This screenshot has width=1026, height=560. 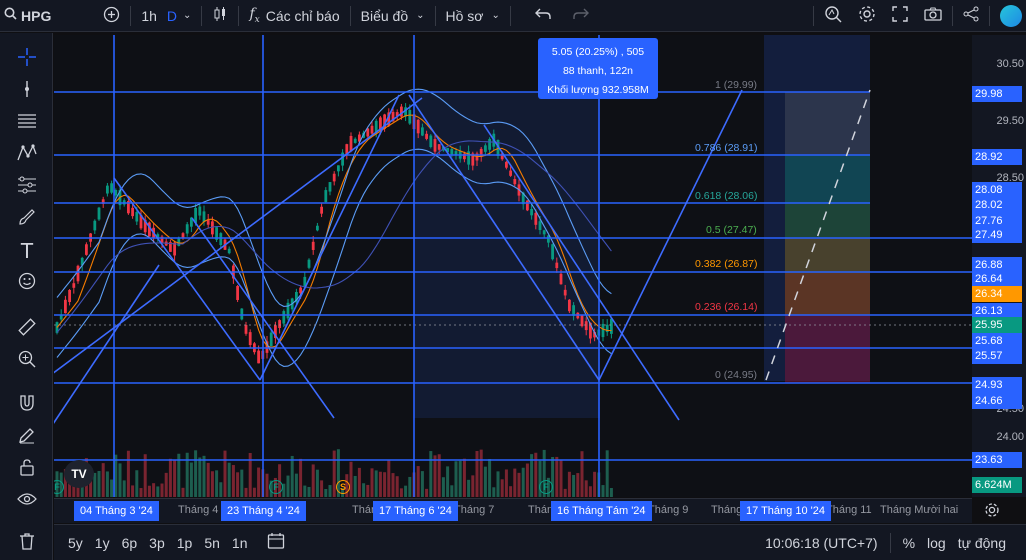 What do you see at coordinates (172, 15) in the screenshot?
I see `interval-unit: D` at bounding box center [172, 15].